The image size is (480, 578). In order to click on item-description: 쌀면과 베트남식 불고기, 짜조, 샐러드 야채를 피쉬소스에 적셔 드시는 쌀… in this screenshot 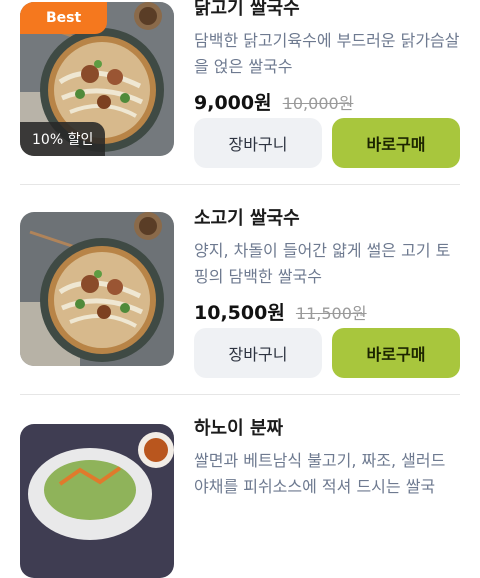, I will do `click(320, 473)`.